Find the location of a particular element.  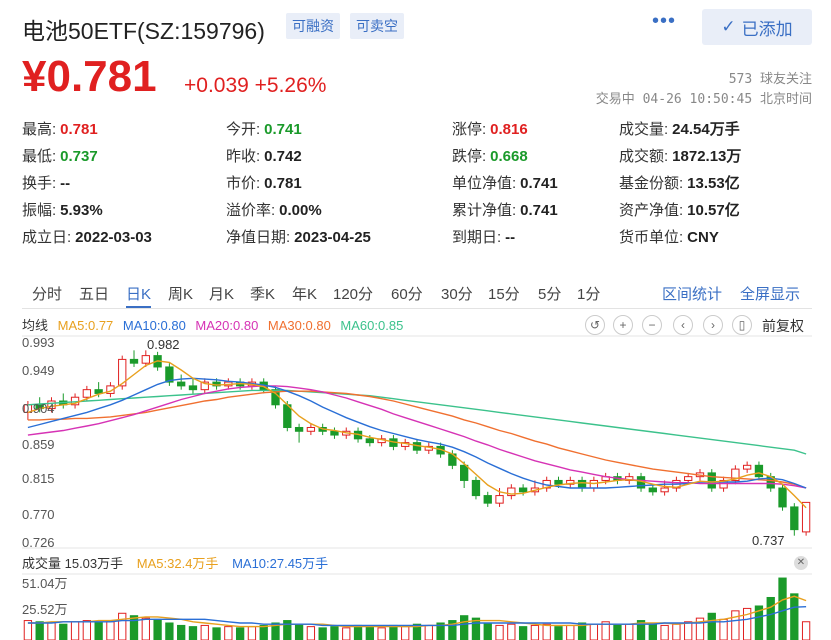

period-tab: 年K is located at coordinates (304, 293).